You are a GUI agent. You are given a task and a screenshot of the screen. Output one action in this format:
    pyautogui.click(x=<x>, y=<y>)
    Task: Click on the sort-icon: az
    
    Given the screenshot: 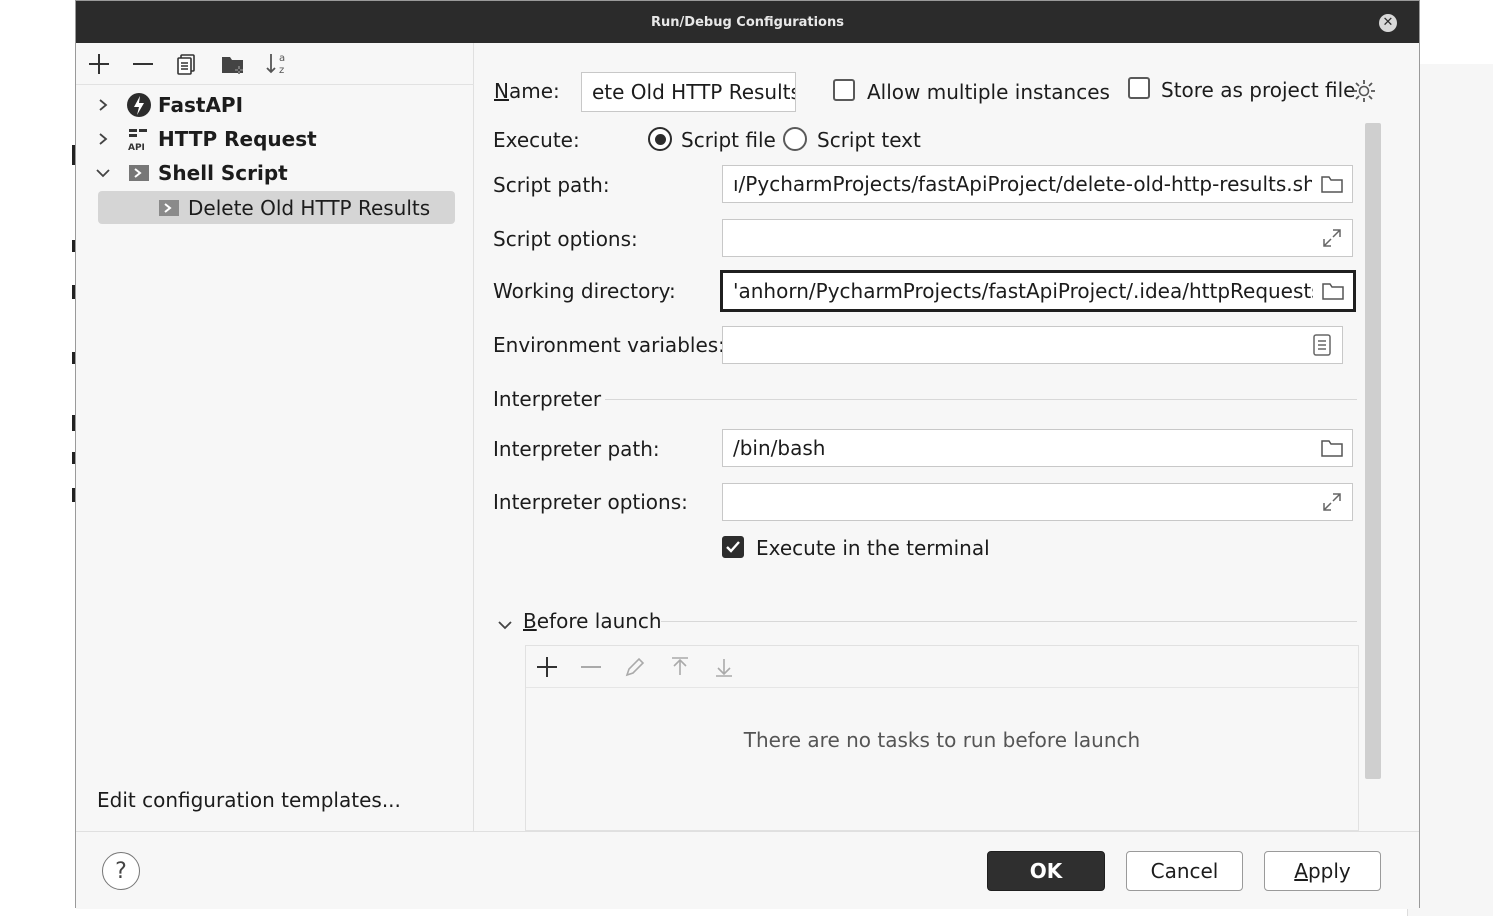 What is the action you would take?
    pyautogui.click(x=277, y=64)
    